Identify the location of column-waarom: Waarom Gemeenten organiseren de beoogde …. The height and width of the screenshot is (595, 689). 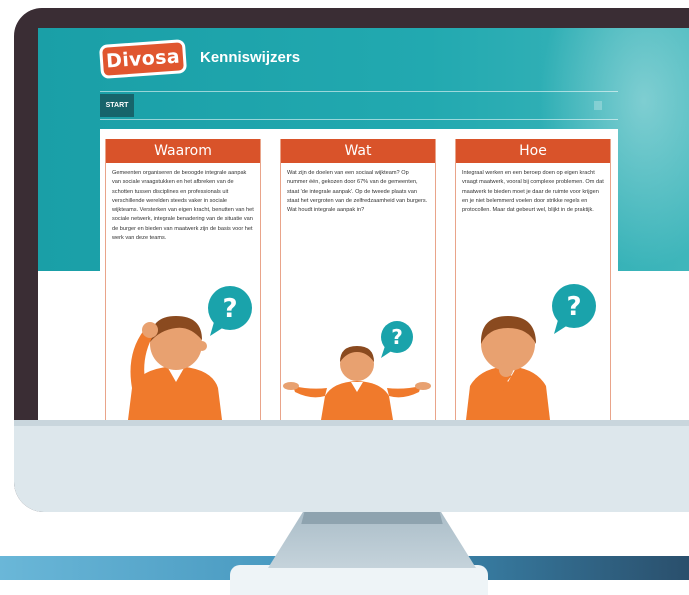
(183, 279).